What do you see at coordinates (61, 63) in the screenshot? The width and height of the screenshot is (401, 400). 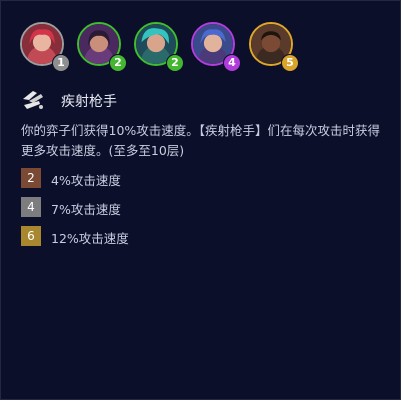 I see `champion-cost-badge: 1` at bounding box center [61, 63].